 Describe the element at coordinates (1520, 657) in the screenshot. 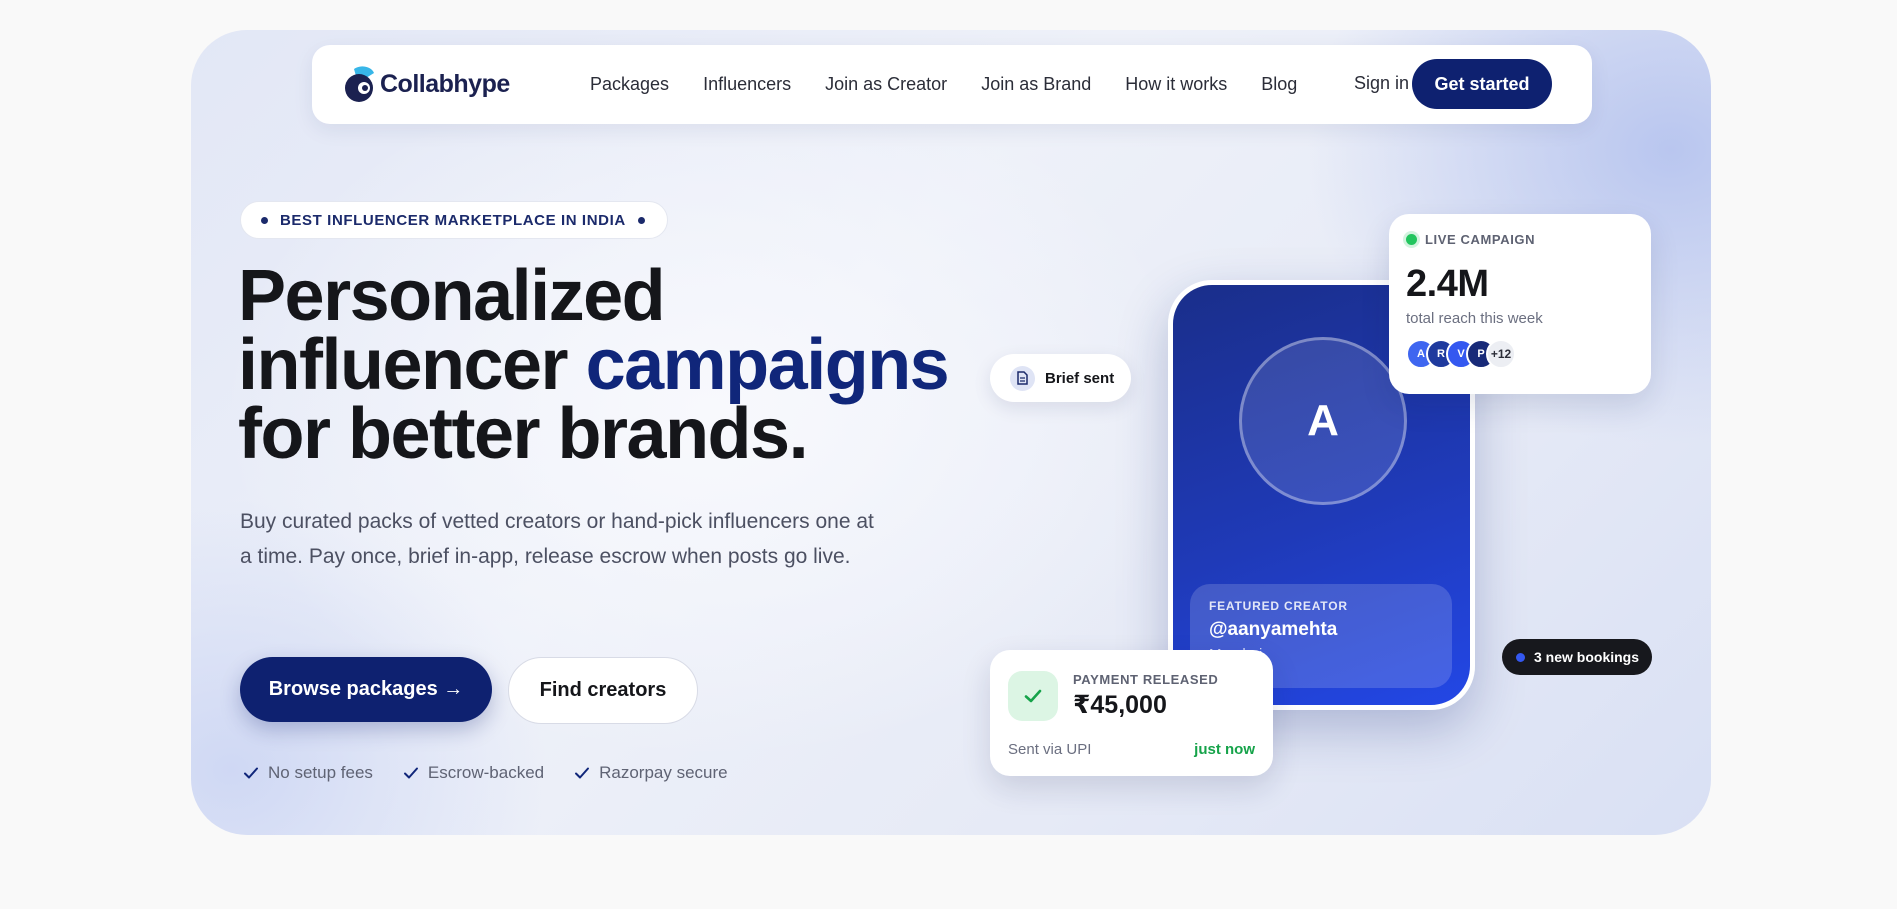

I see `bookings-dot` at that location.